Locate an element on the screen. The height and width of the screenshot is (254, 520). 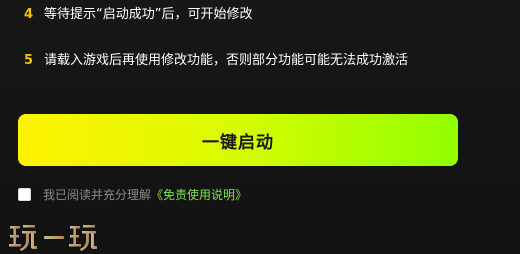
step-number: 4 is located at coordinates (29, 14).